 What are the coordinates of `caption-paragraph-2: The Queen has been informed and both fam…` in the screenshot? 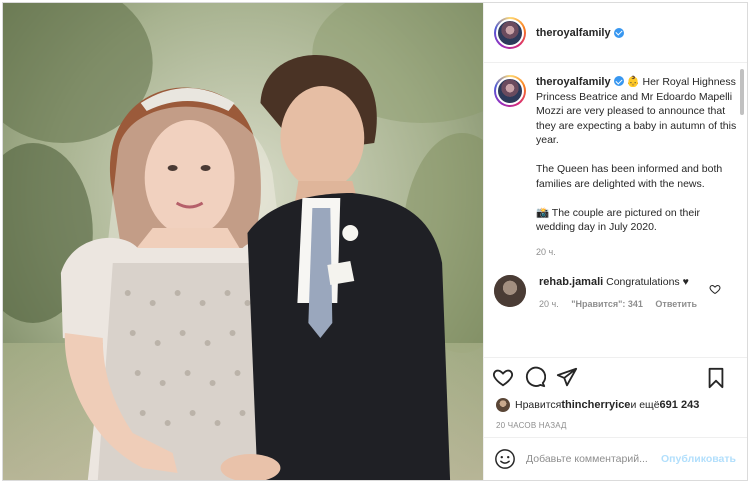 It's located at (631, 176).